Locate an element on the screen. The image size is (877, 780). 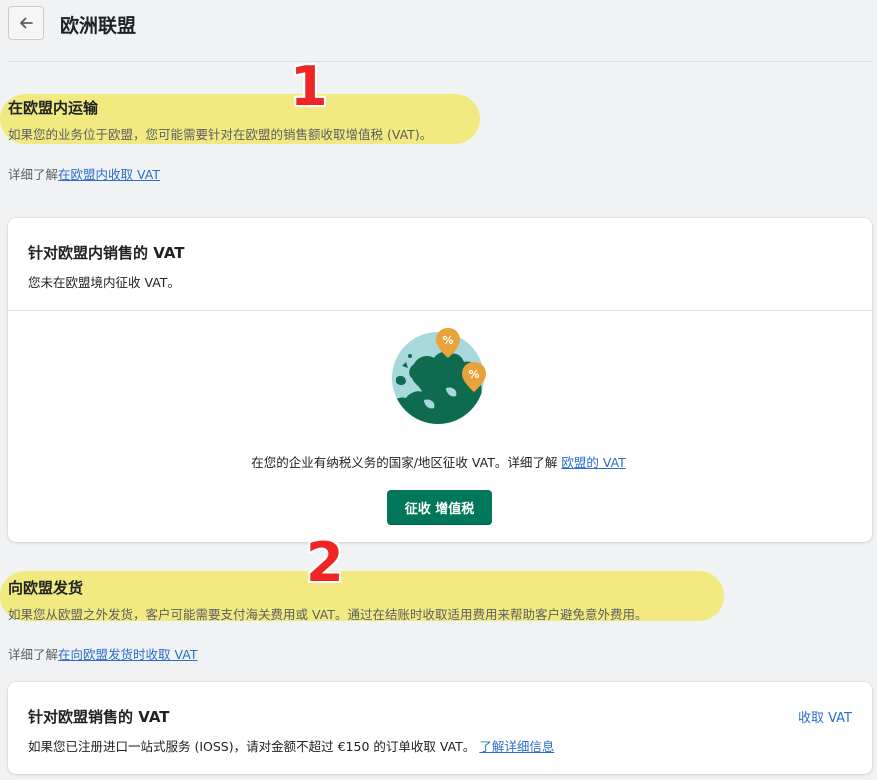
card-subtitle-within-eu: 您未在欧盟境内征收 VAT。 is located at coordinates (104, 282).